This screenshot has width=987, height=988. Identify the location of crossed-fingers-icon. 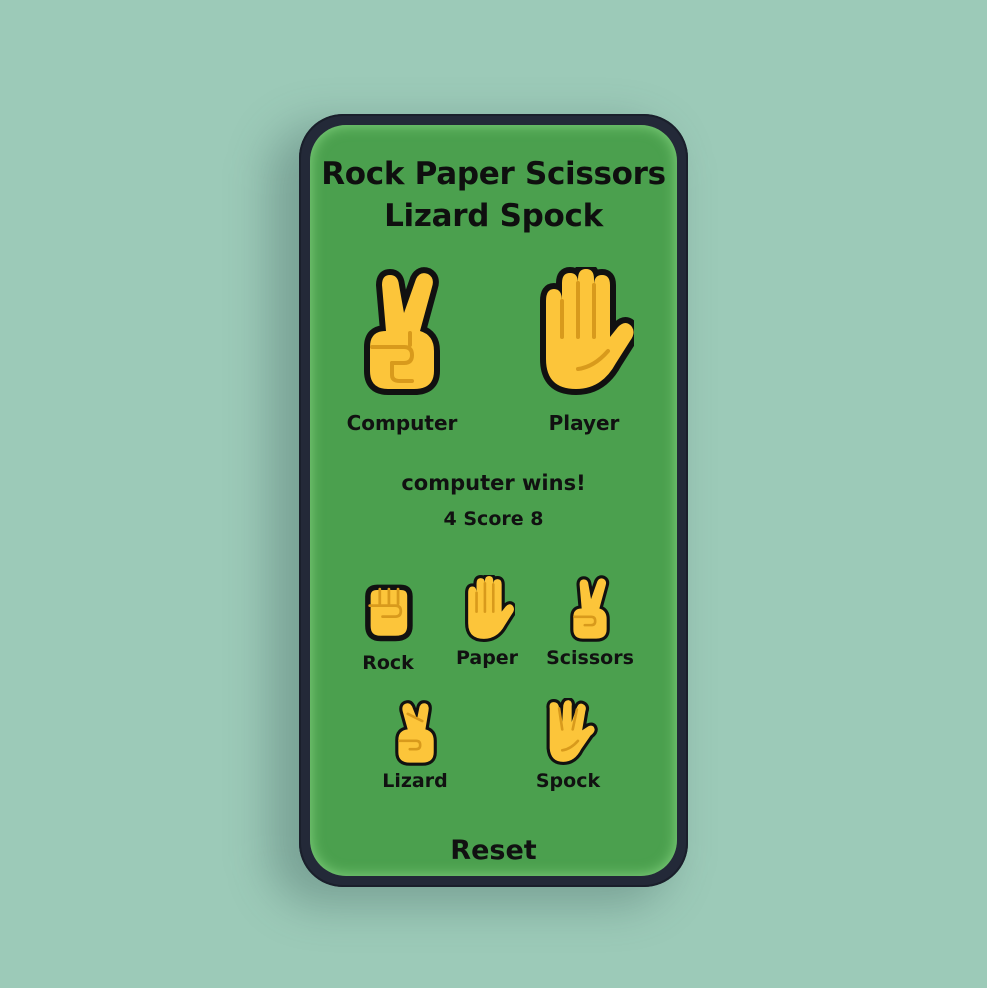
(416, 733).